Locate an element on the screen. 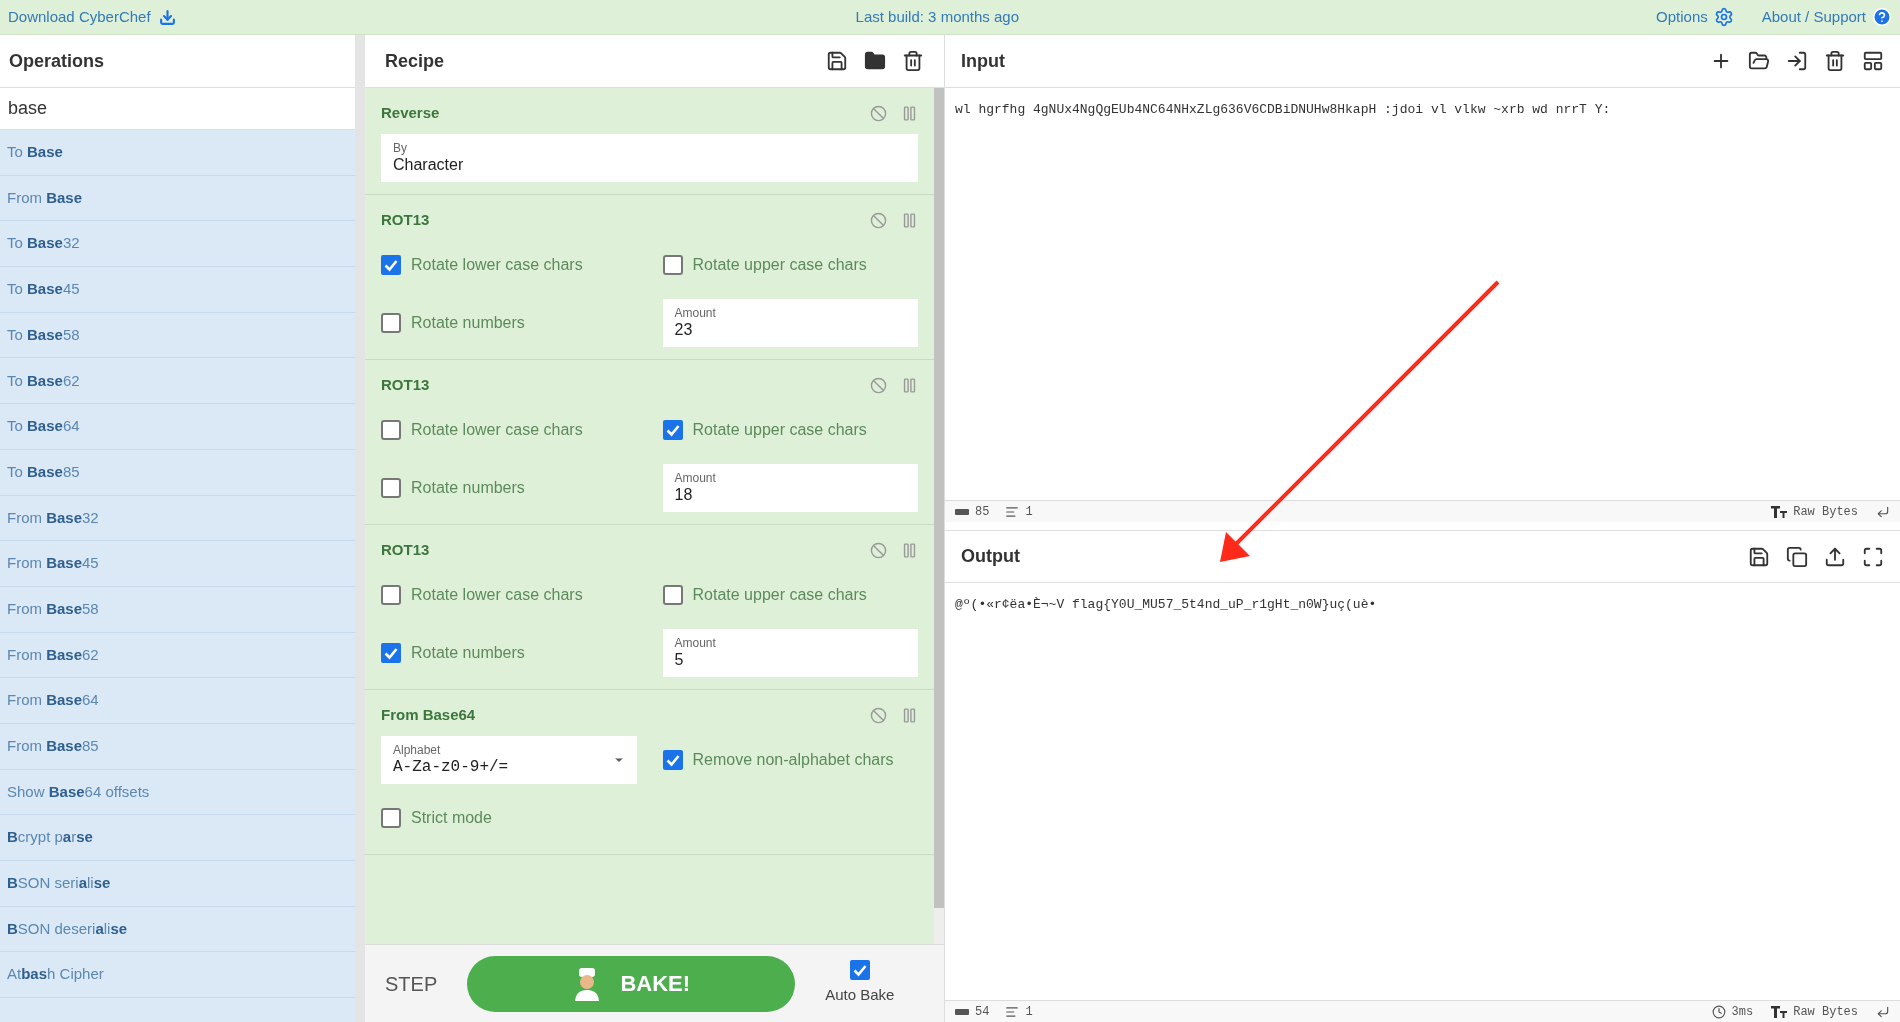  panel-title: Recipe is located at coordinates (415, 61).